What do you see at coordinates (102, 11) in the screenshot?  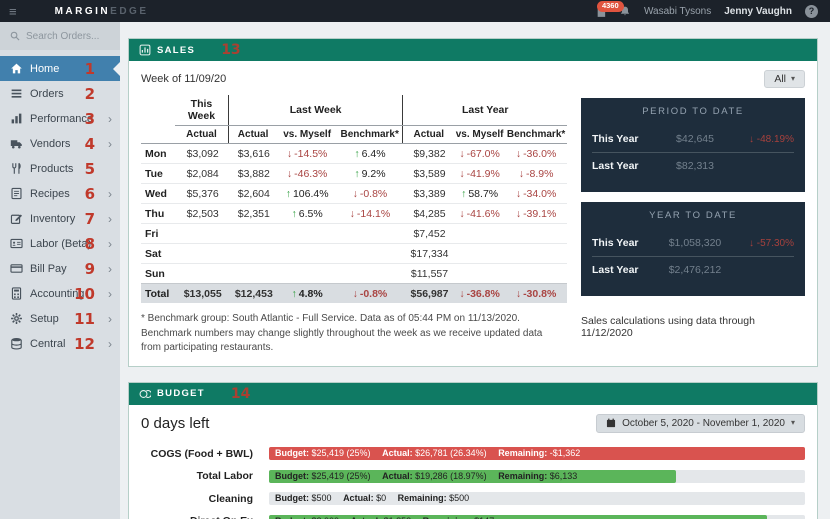 I see `marginedge-logo: MARGINEDGE` at bounding box center [102, 11].